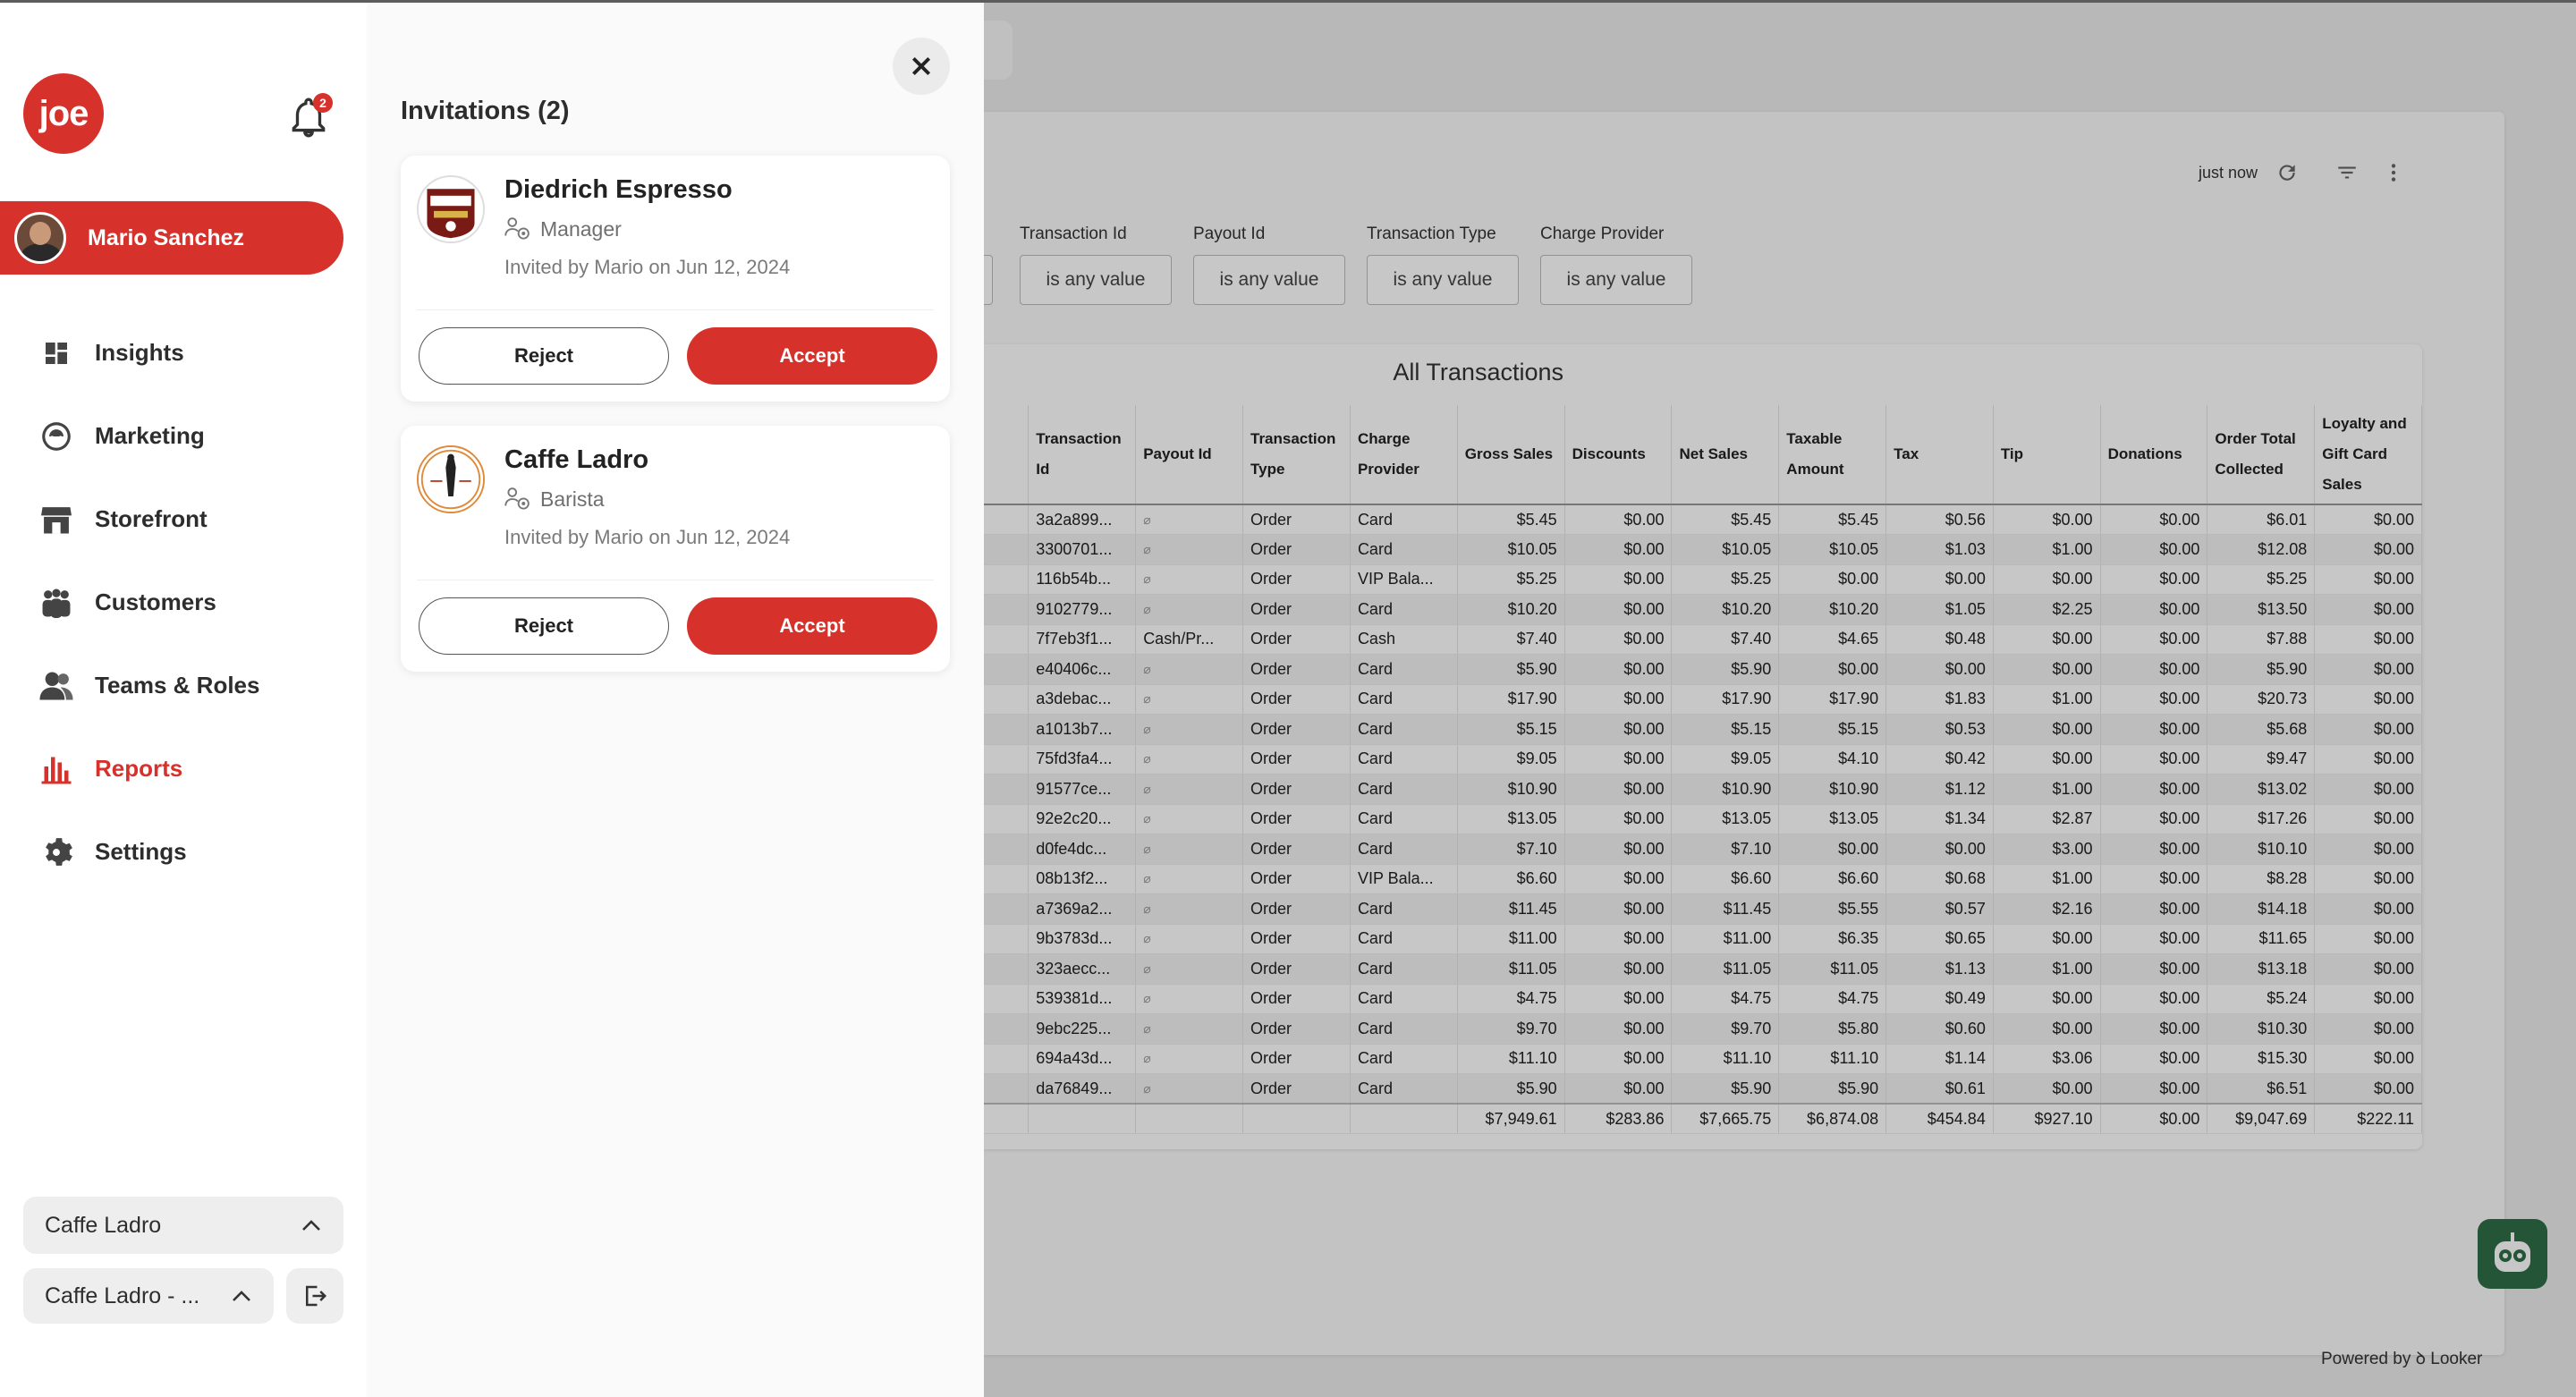 This screenshot has width=2576, height=1397. What do you see at coordinates (576, 460) in the screenshot?
I see `business-name: Caffe Ladro` at bounding box center [576, 460].